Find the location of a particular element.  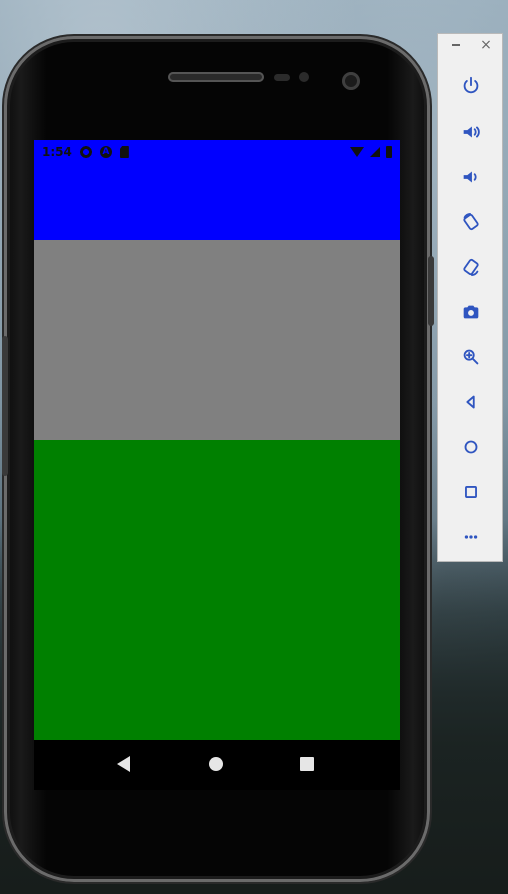

power-icon is located at coordinates (471, 85).